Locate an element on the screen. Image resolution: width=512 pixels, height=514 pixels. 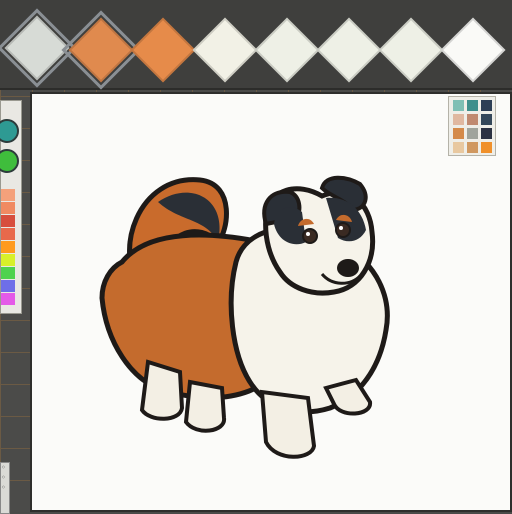
bottom-tool-icons: ◦ ◦ ◦ is located at coordinates (5, 488).